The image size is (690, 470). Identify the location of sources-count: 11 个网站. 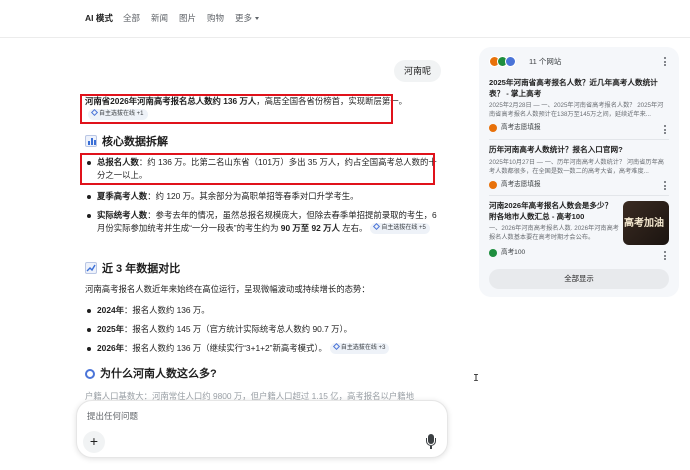
(545, 61).